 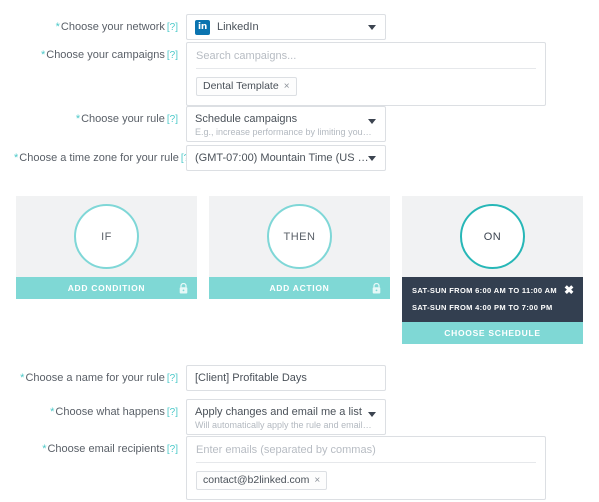 I want to click on add-action-button: ADD ACTION, so click(x=299, y=288).